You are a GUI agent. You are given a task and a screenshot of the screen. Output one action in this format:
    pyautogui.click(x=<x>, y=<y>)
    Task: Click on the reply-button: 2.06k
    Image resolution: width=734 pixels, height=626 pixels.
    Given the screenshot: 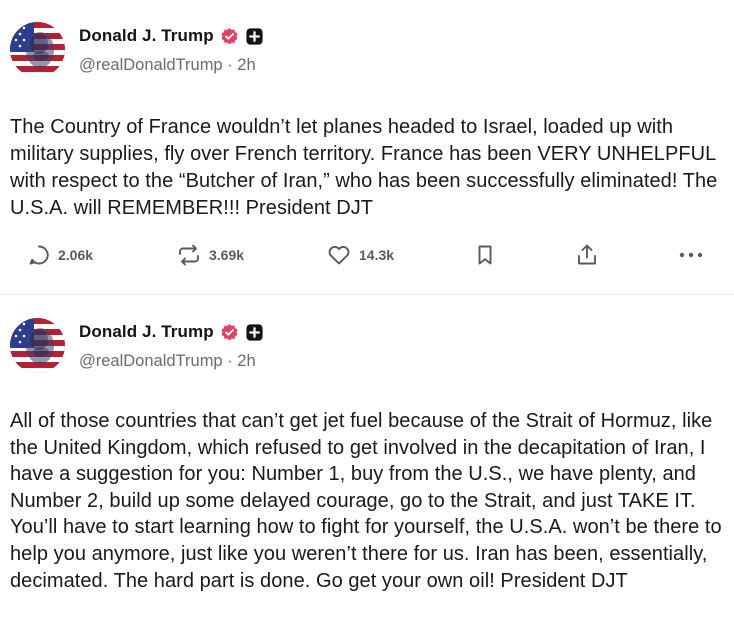 What is the action you would take?
    pyautogui.click(x=60, y=255)
    